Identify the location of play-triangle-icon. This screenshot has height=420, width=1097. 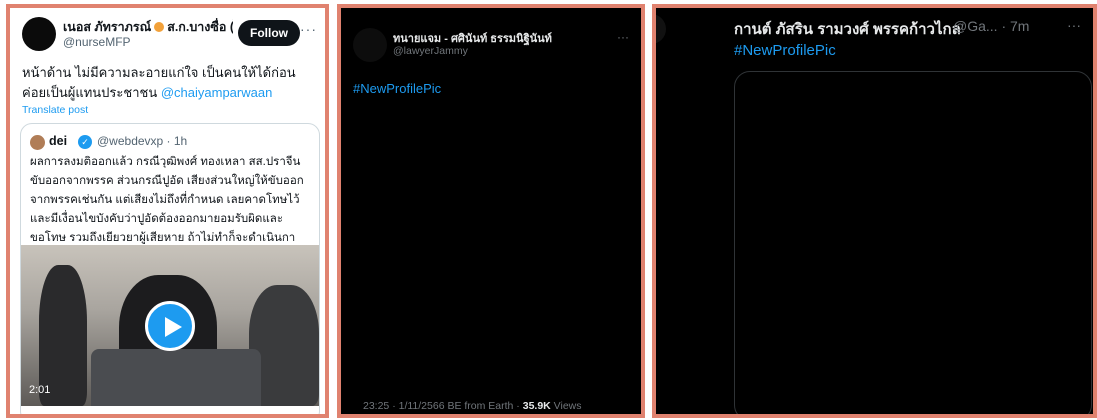
(173, 327).